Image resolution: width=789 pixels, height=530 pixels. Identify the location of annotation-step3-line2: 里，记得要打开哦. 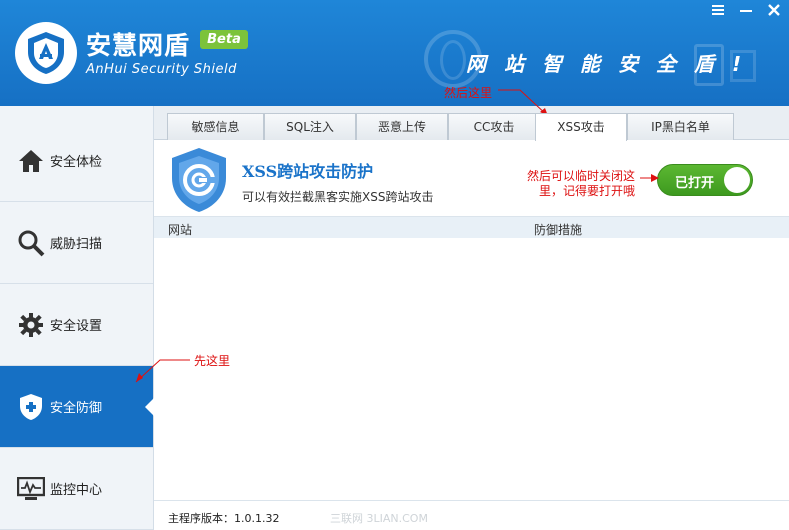
(587, 191).